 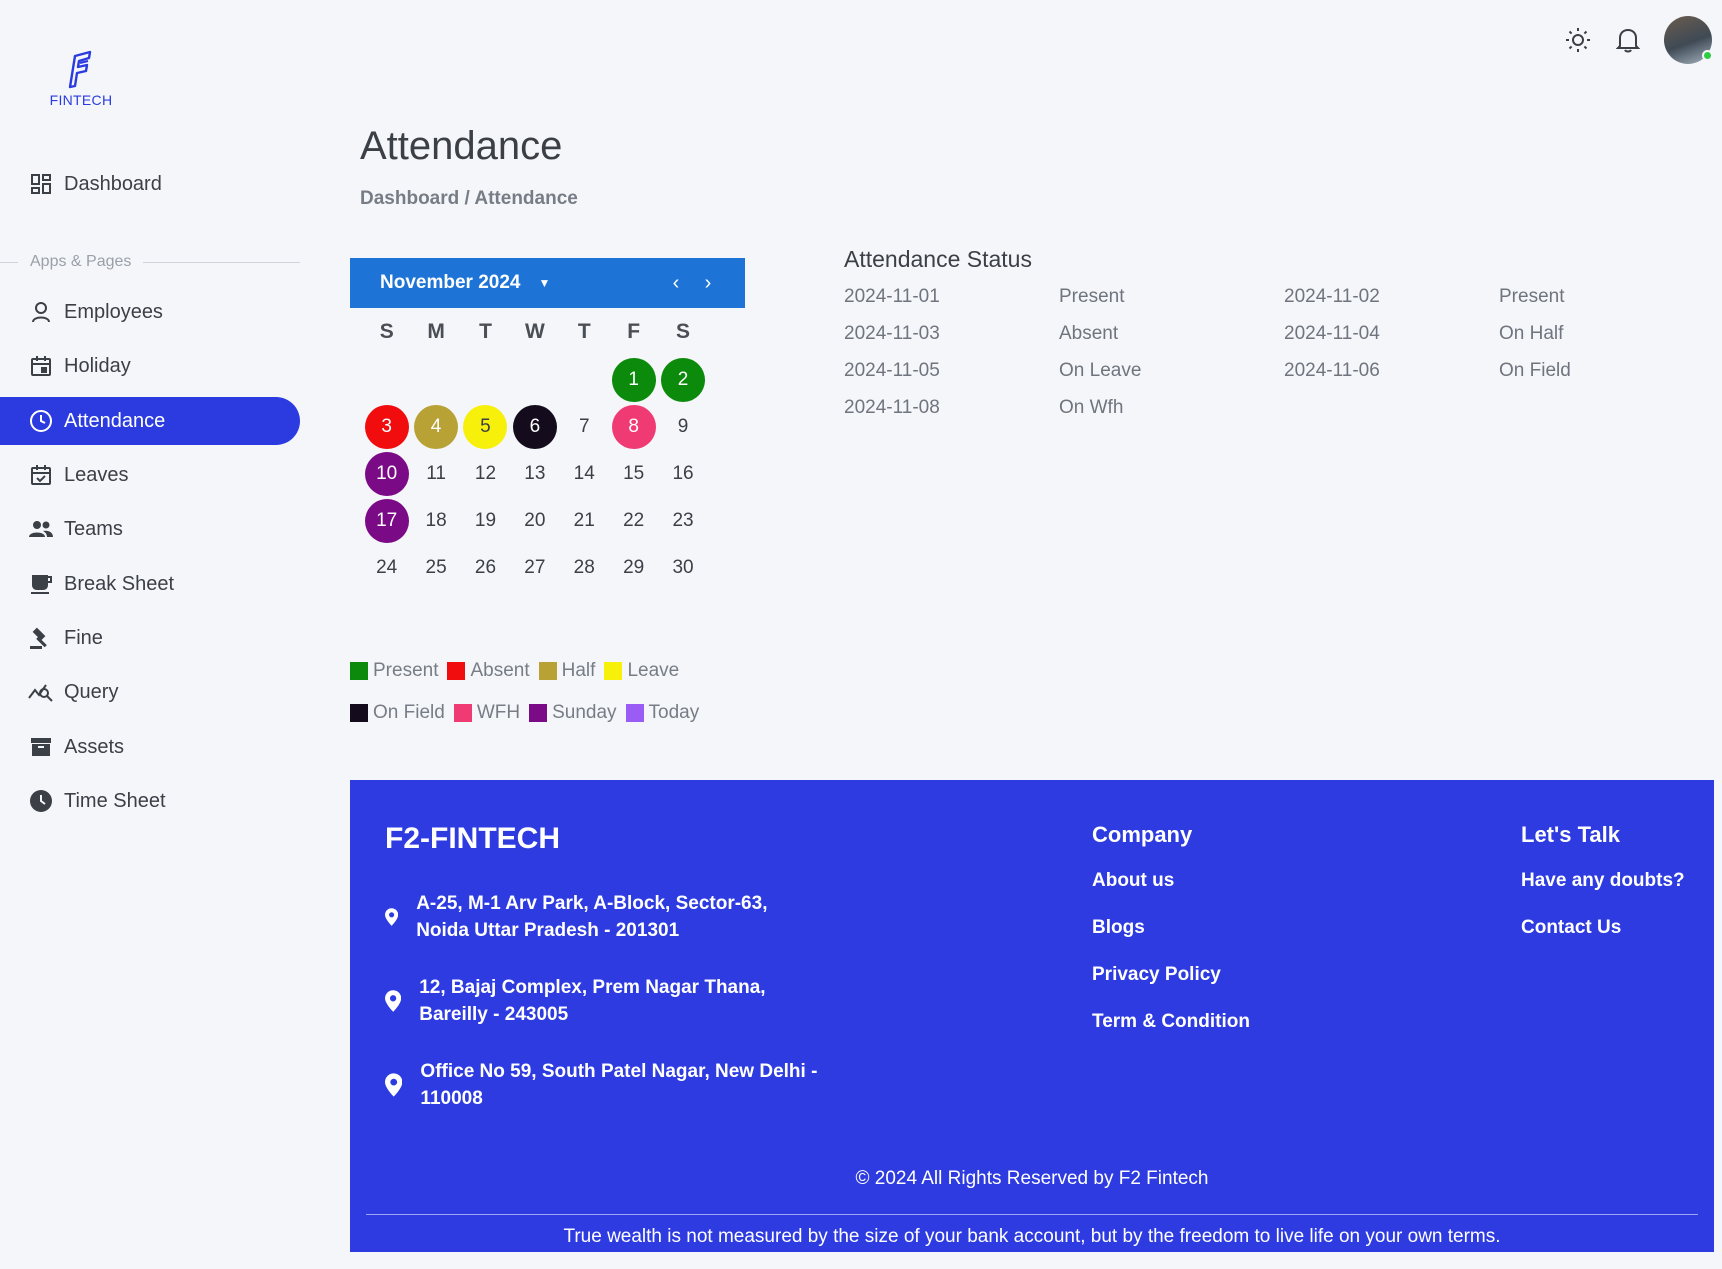 What do you see at coordinates (534, 473) in the screenshot?
I see `calendar-day-cell: 13` at bounding box center [534, 473].